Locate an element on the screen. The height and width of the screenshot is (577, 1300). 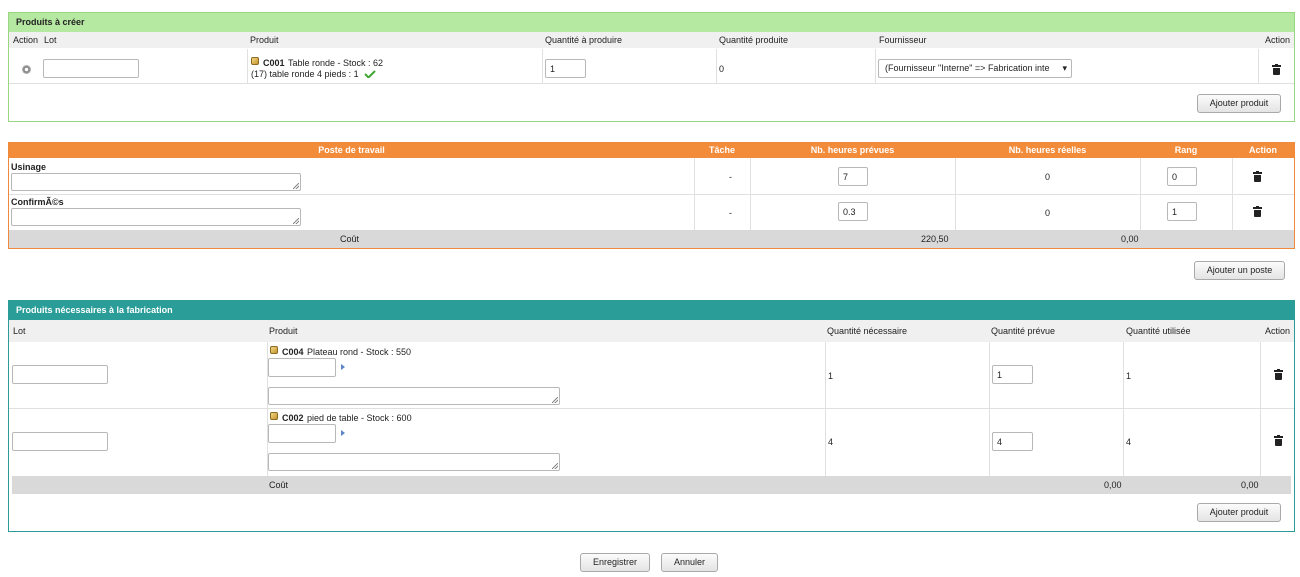
save-button: Enregistrer is located at coordinates (615, 562).